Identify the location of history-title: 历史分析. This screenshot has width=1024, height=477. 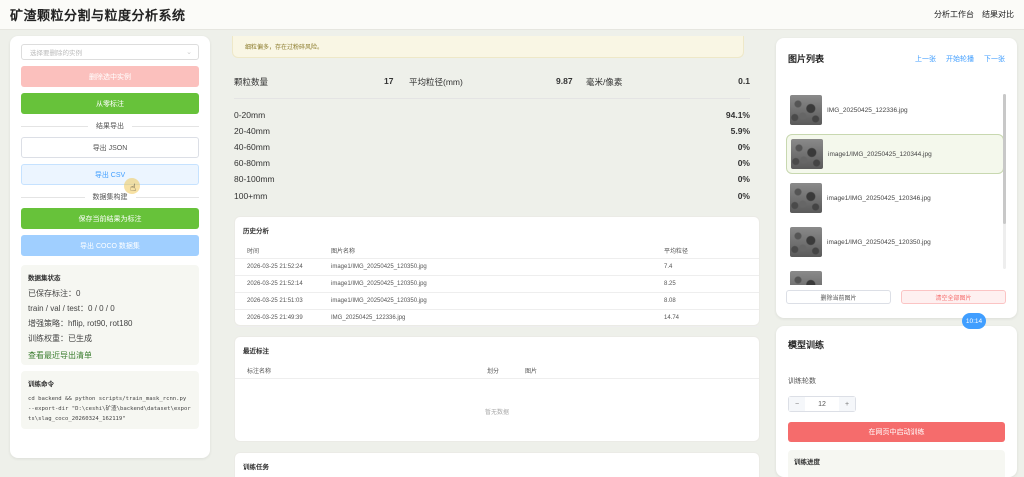
(256, 231).